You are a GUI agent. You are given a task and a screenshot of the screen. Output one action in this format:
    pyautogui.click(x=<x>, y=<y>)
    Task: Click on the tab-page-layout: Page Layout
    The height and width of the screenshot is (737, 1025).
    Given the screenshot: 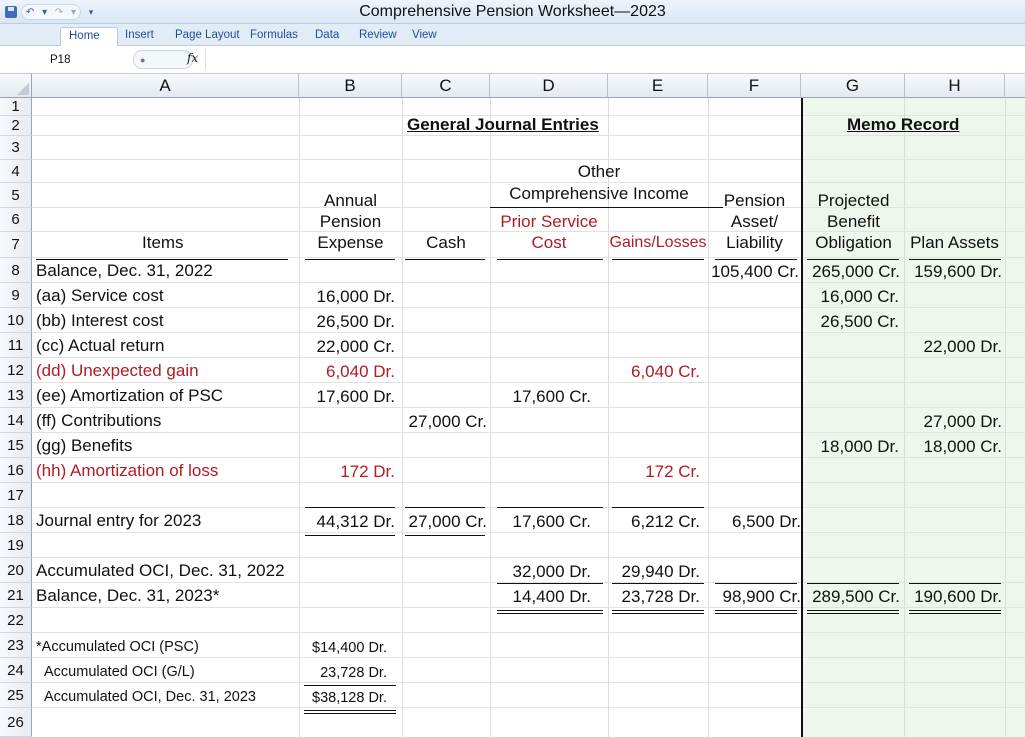 What is the action you would take?
    pyautogui.click(x=207, y=36)
    